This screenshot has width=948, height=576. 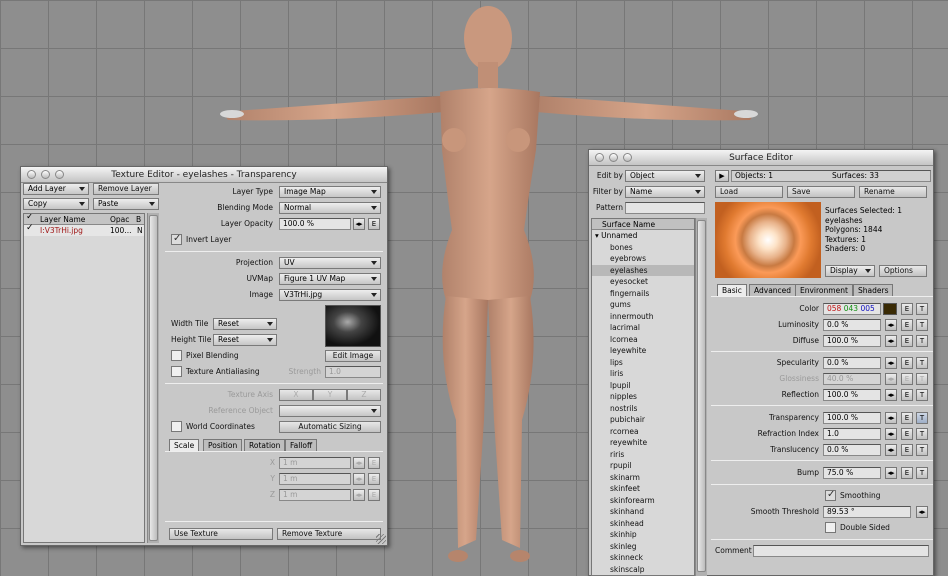 What do you see at coordinates (643, 409) in the screenshot?
I see `surface-list-item: nostrils` at bounding box center [643, 409].